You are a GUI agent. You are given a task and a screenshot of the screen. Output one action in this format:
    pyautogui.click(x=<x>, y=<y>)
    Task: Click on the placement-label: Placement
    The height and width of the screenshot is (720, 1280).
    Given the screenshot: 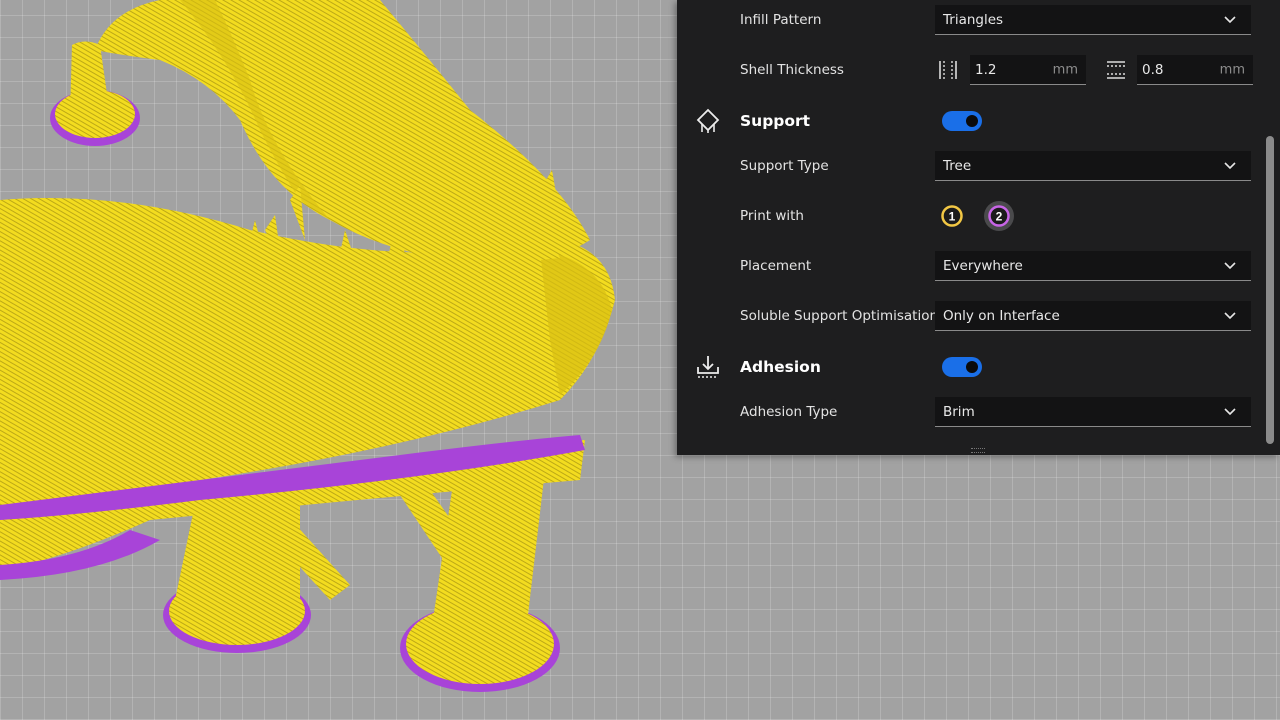 What is the action you would take?
    pyautogui.click(x=776, y=266)
    